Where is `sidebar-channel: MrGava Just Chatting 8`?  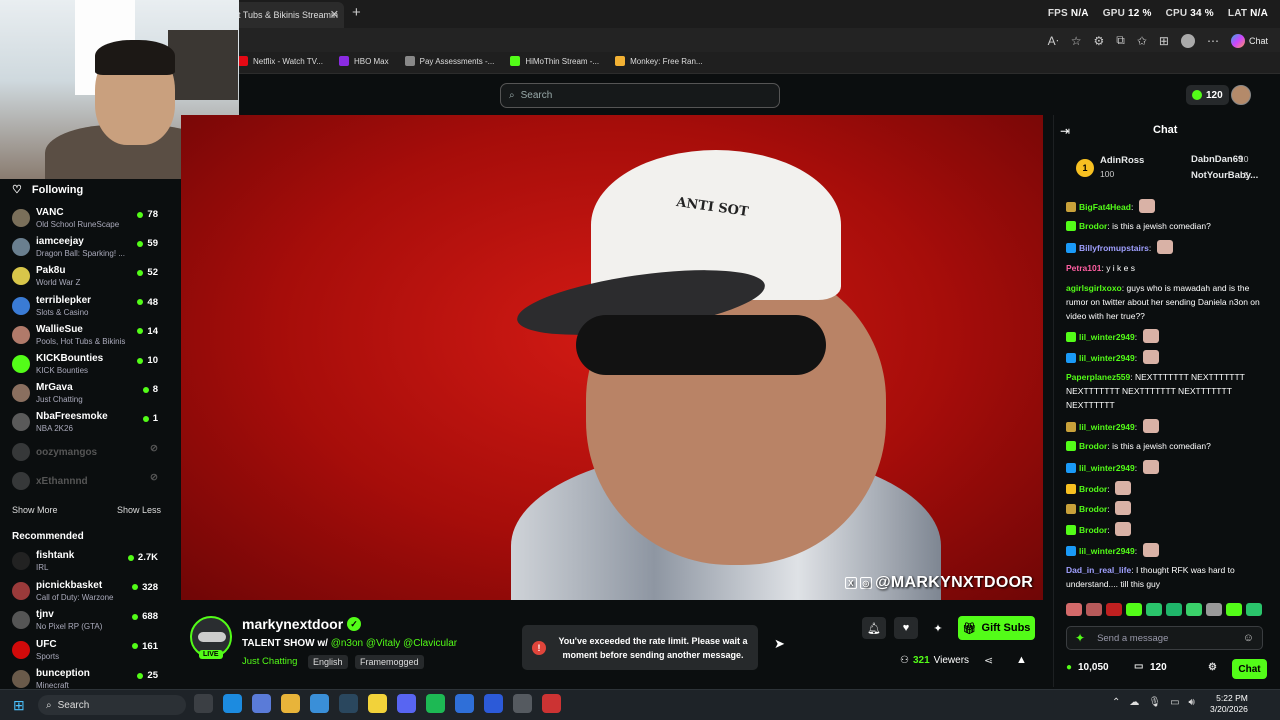
sidebar-channel: MrGava Just Chatting 8 is located at coordinates (87, 396).